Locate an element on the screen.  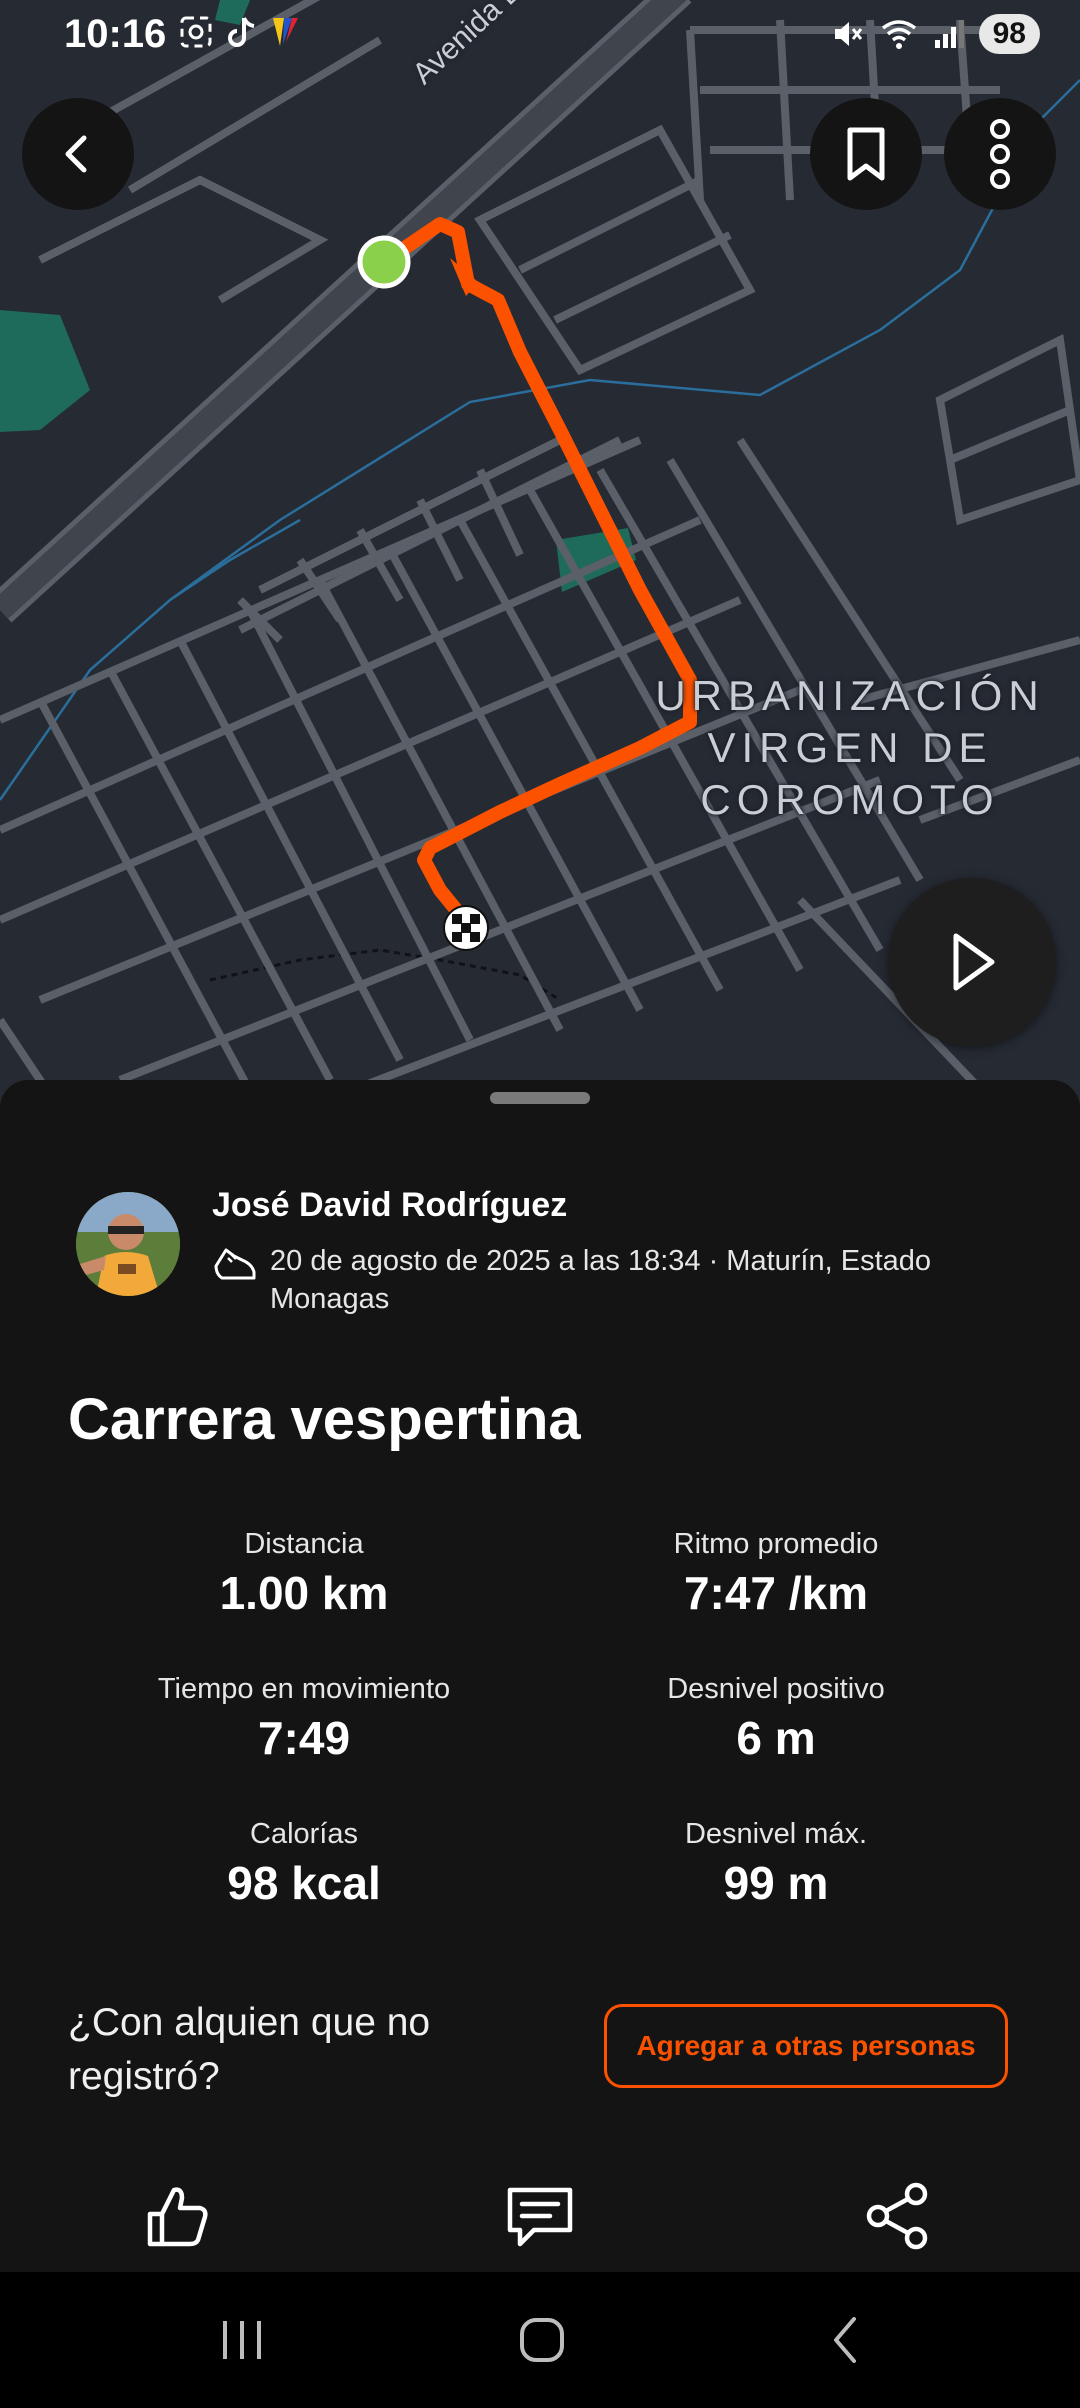
comment-icon is located at coordinates (540, 2217).